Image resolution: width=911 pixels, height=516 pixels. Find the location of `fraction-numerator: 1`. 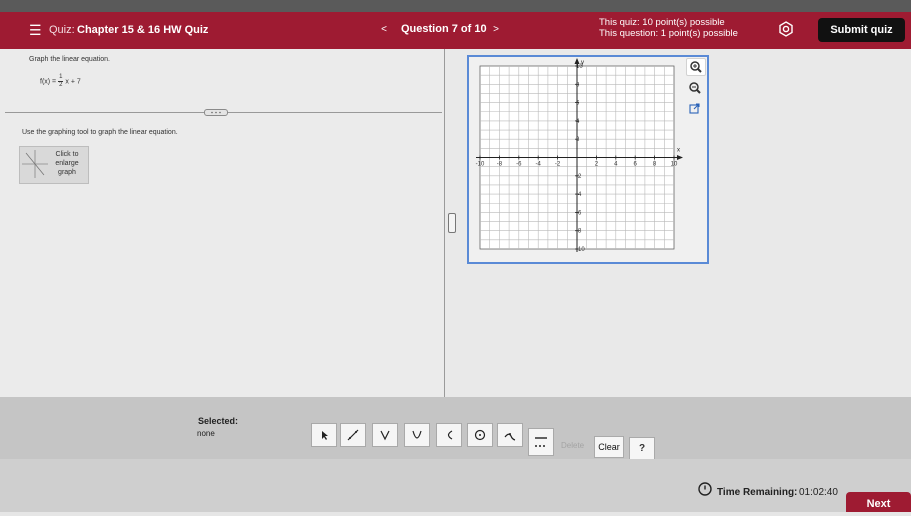

fraction-numerator: 1 is located at coordinates (61, 78).